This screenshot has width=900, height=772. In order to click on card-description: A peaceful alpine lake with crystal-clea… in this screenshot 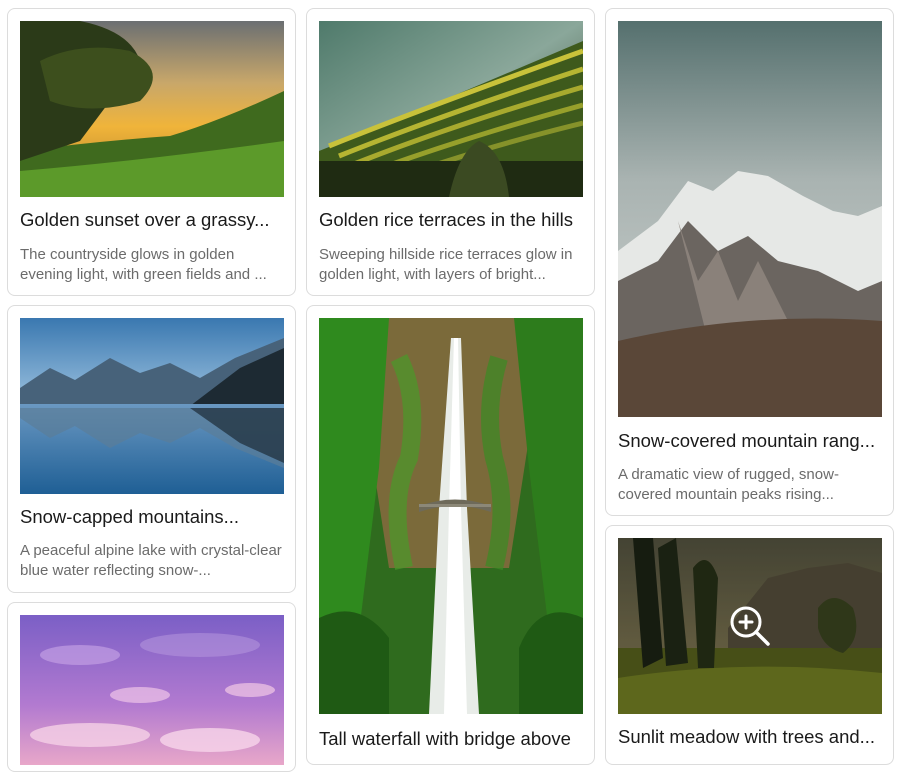, I will do `click(151, 560)`.